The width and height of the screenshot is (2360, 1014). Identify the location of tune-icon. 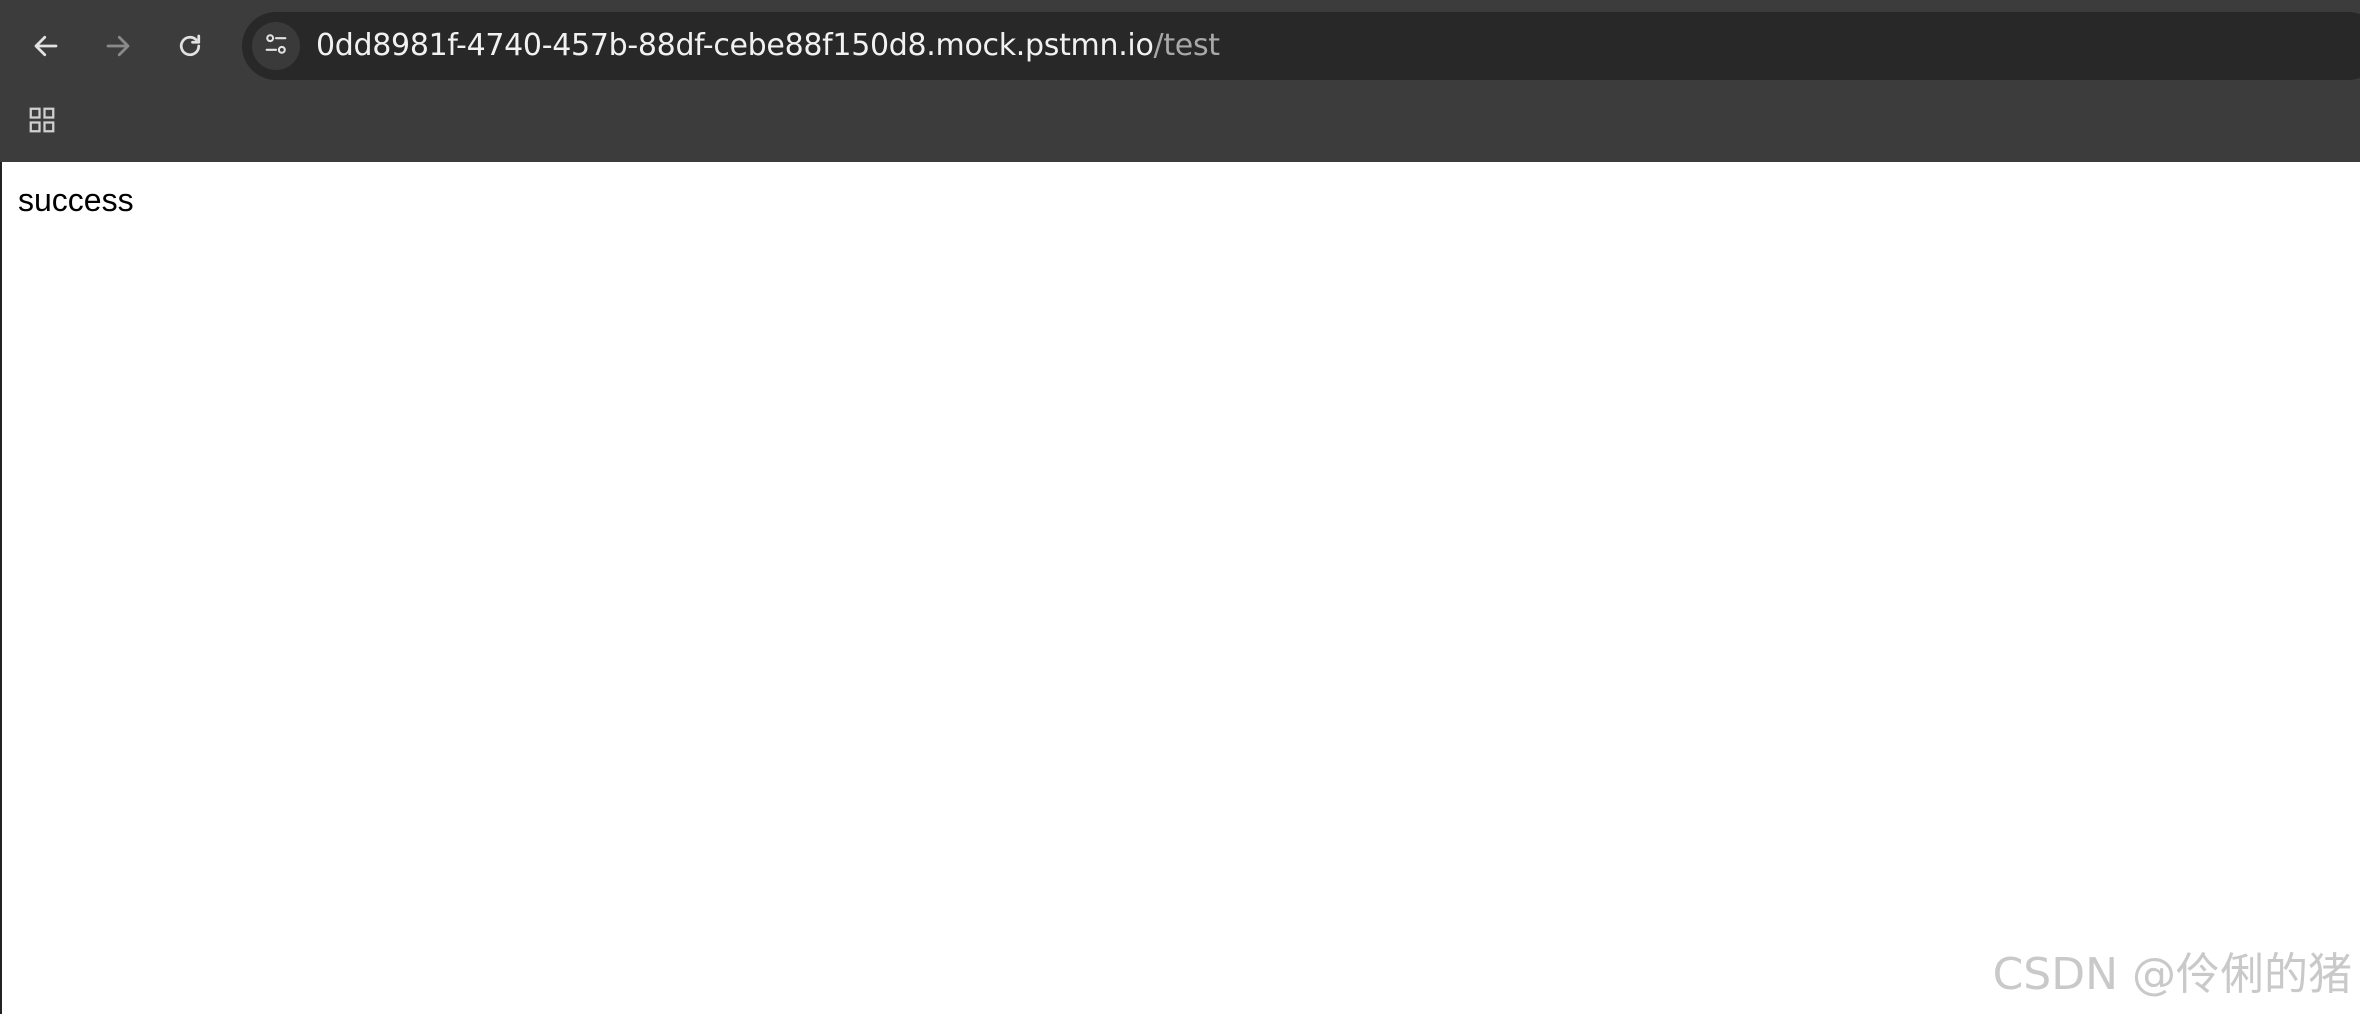
(276, 46).